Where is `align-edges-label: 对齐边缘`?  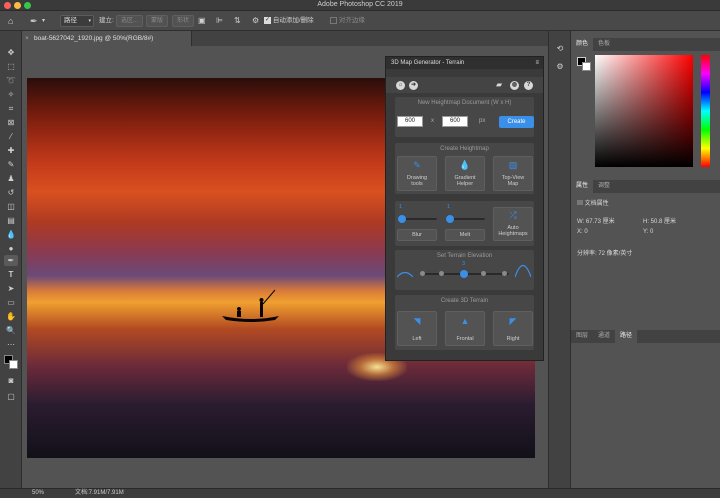
align-edges-label: 对齐边缘 is located at coordinates (351, 20).